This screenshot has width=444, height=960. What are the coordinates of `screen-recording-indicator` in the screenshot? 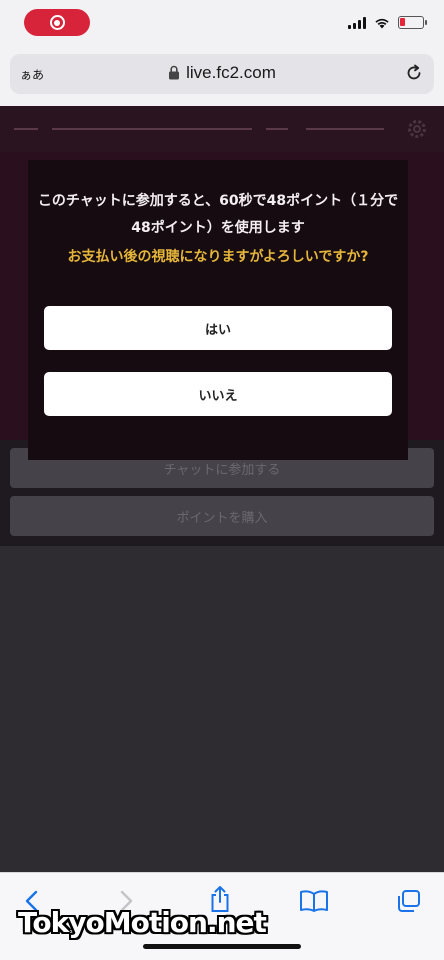 It's located at (57, 22).